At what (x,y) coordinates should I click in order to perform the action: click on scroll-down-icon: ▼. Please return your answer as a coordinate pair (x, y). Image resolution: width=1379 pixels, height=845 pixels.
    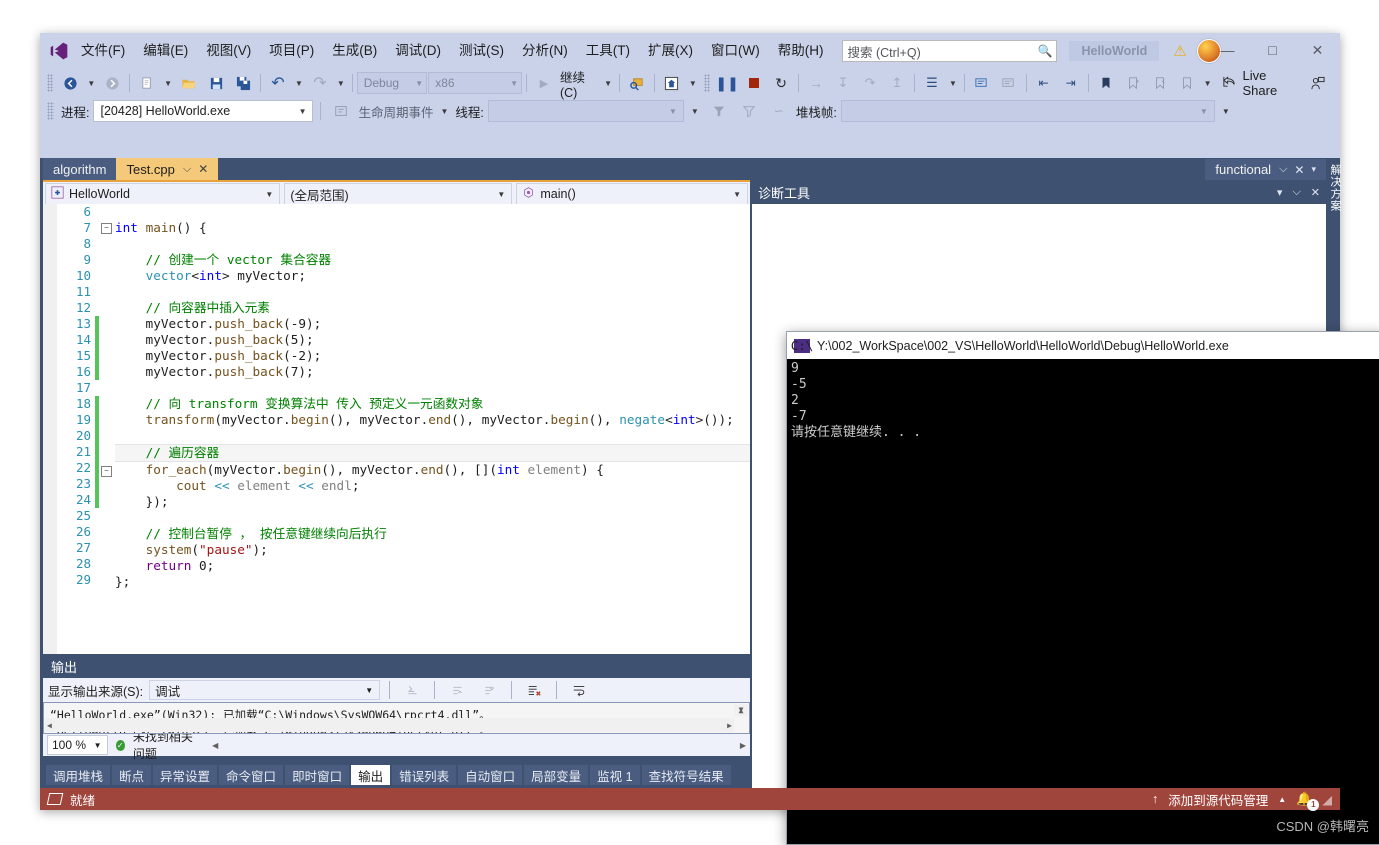
    Looking at the image, I should click on (741, 709).